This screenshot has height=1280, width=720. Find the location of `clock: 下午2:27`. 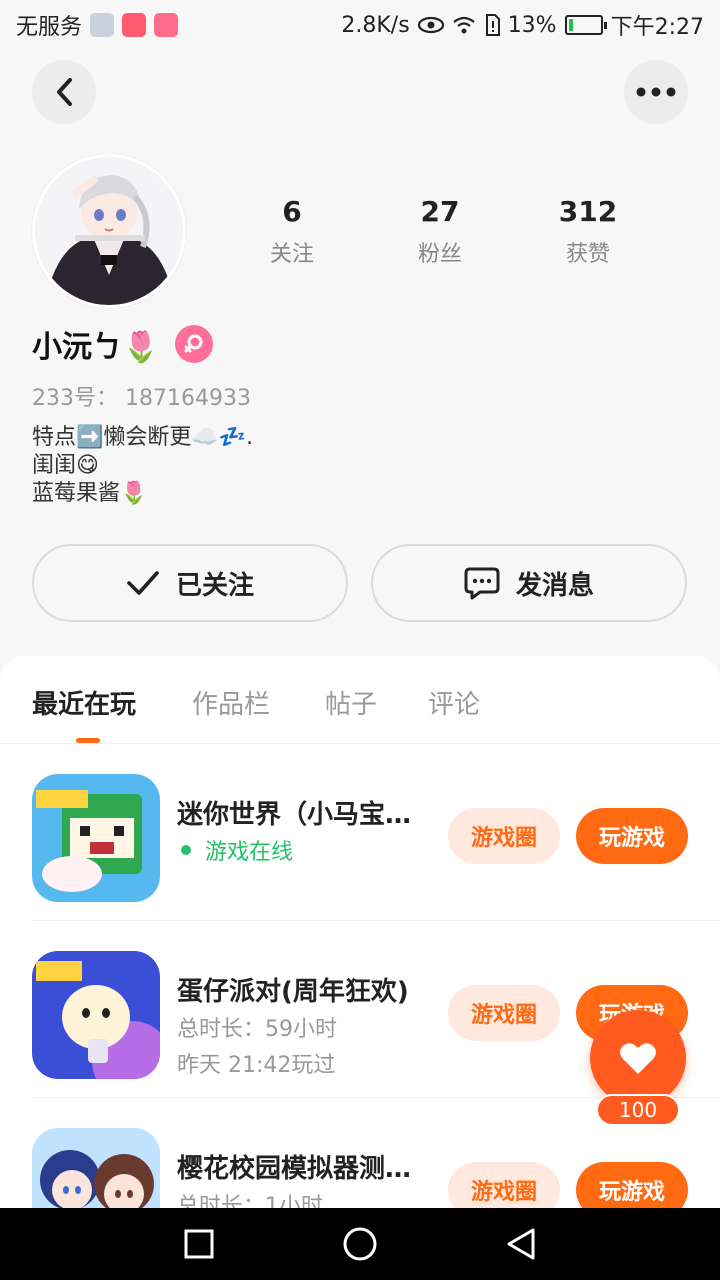

clock: 下午2:27 is located at coordinates (657, 27).